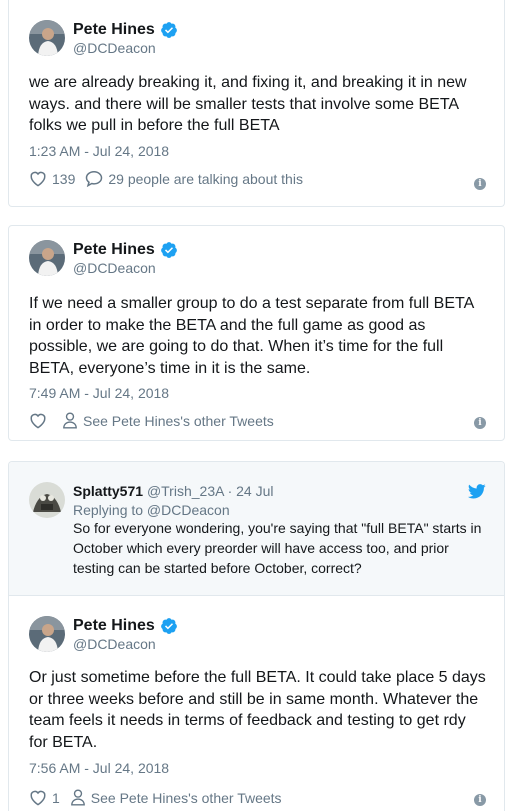 The image size is (505, 811). Describe the element at coordinates (251, 491) in the screenshot. I see `quoted-date: · 24 Jul` at that location.